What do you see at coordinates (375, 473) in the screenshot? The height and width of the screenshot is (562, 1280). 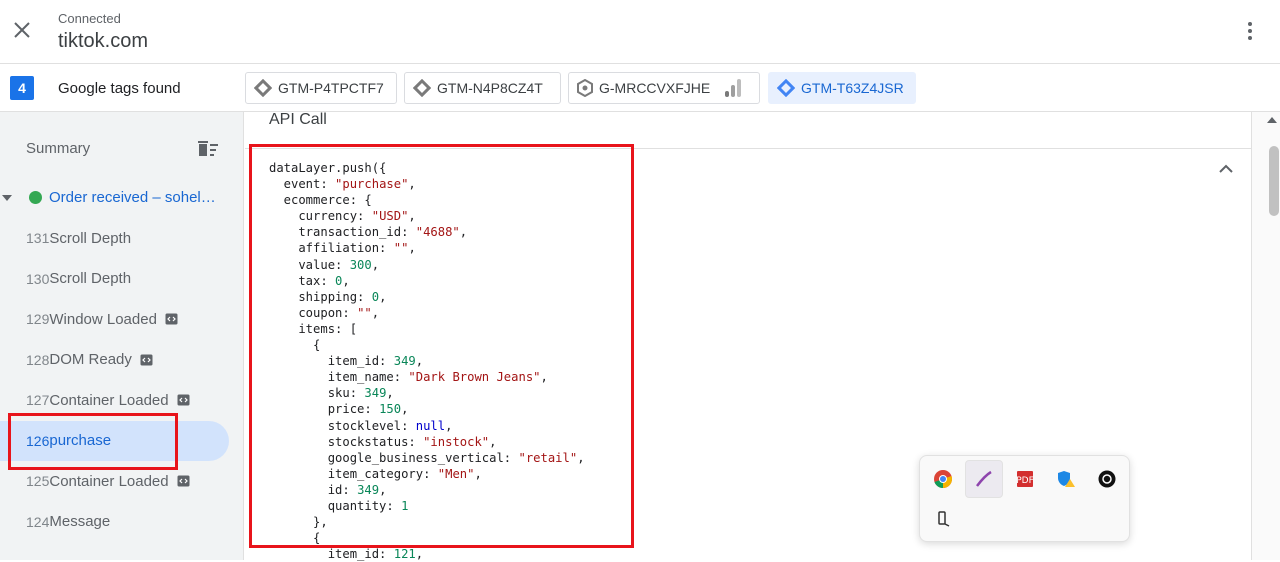 I see `code-line: item_category: "Men",` at bounding box center [375, 473].